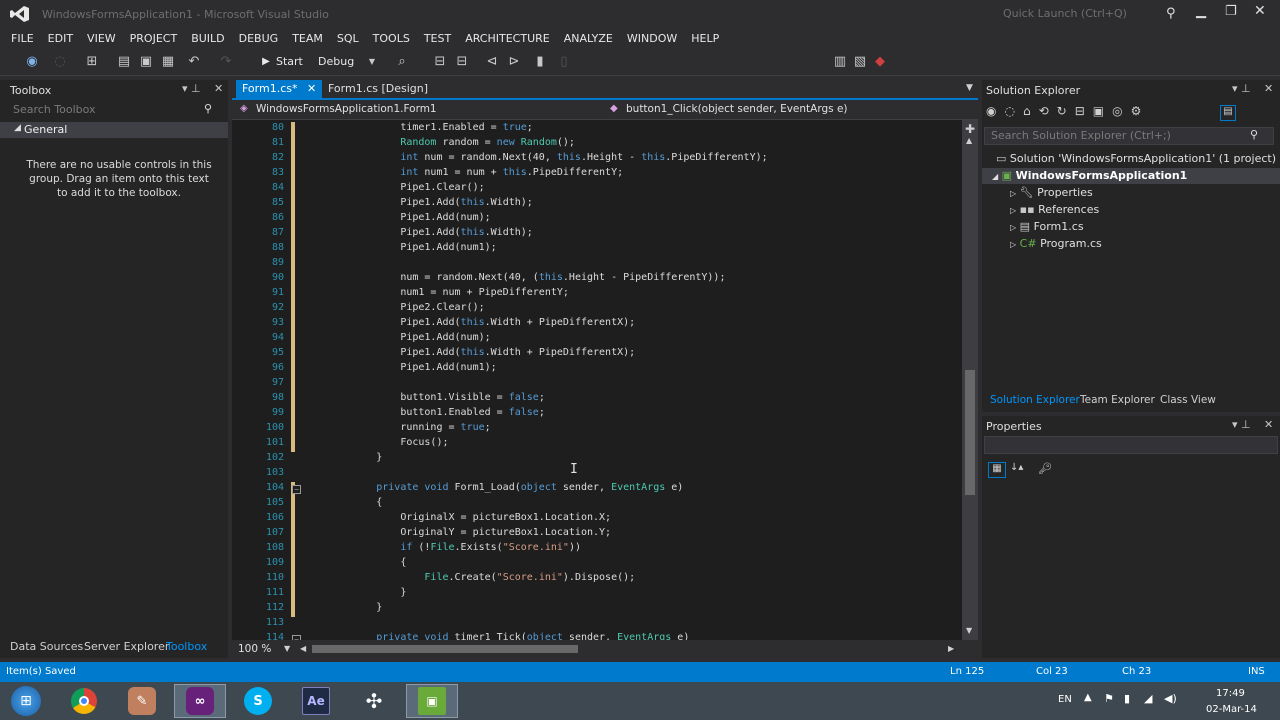 The image size is (1280, 720). What do you see at coordinates (1048, 111) in the screenshot?
I see `sync-icon: ⟲` at bounding box center [1048, 111].